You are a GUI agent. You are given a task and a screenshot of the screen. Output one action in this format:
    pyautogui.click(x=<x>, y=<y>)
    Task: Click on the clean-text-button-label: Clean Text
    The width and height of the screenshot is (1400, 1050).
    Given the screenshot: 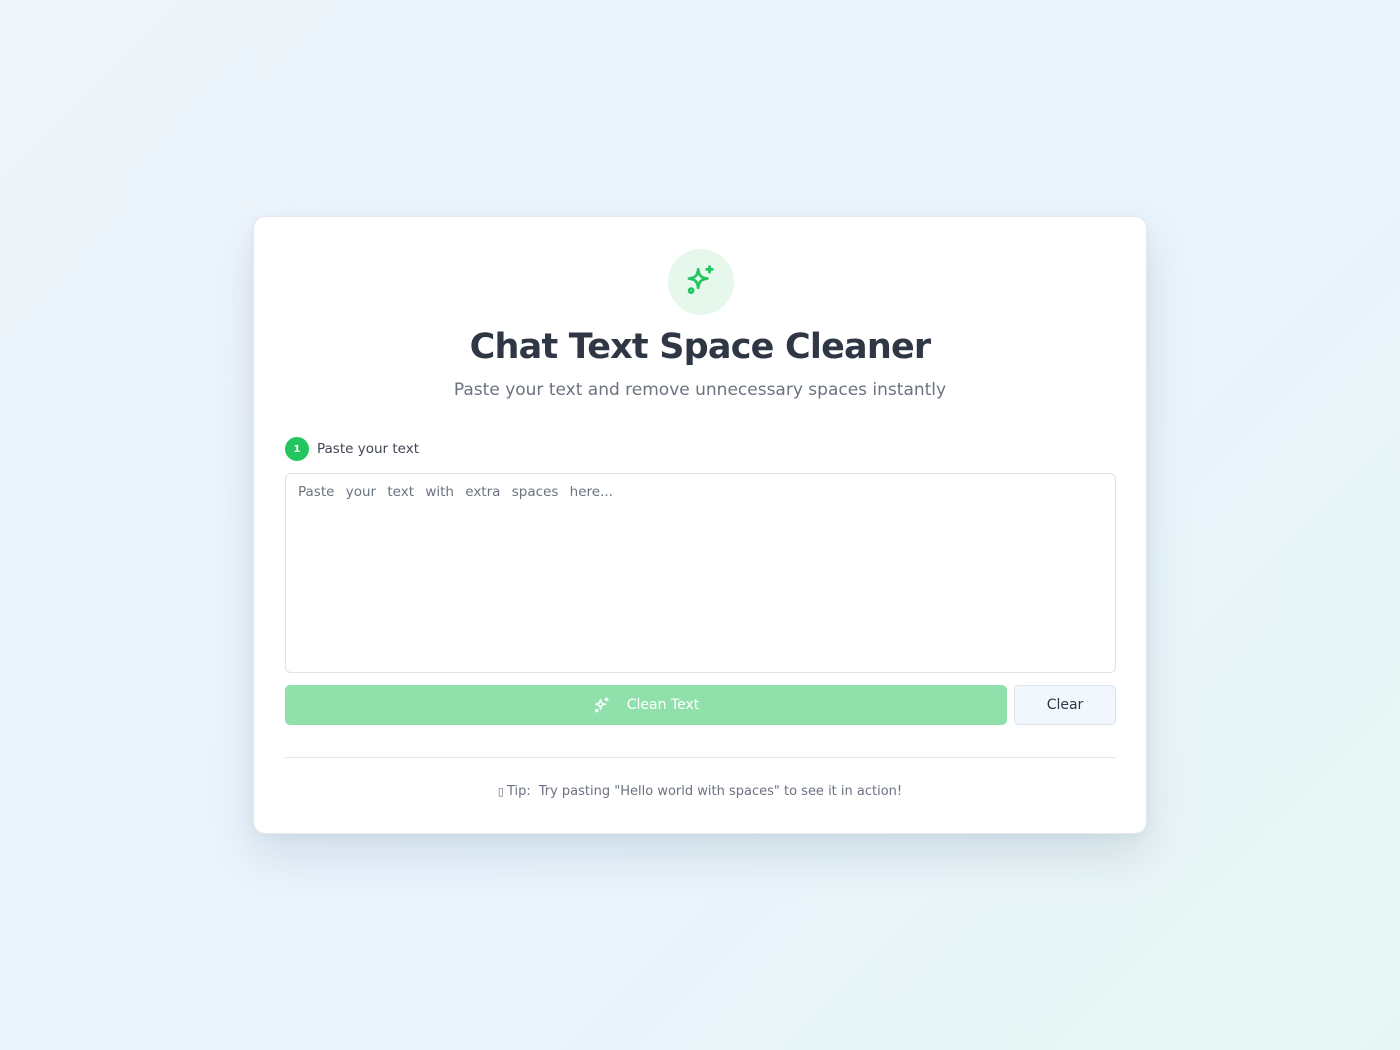 What is the action you would take?
    pyautogui.click(x=663, y=705)
    